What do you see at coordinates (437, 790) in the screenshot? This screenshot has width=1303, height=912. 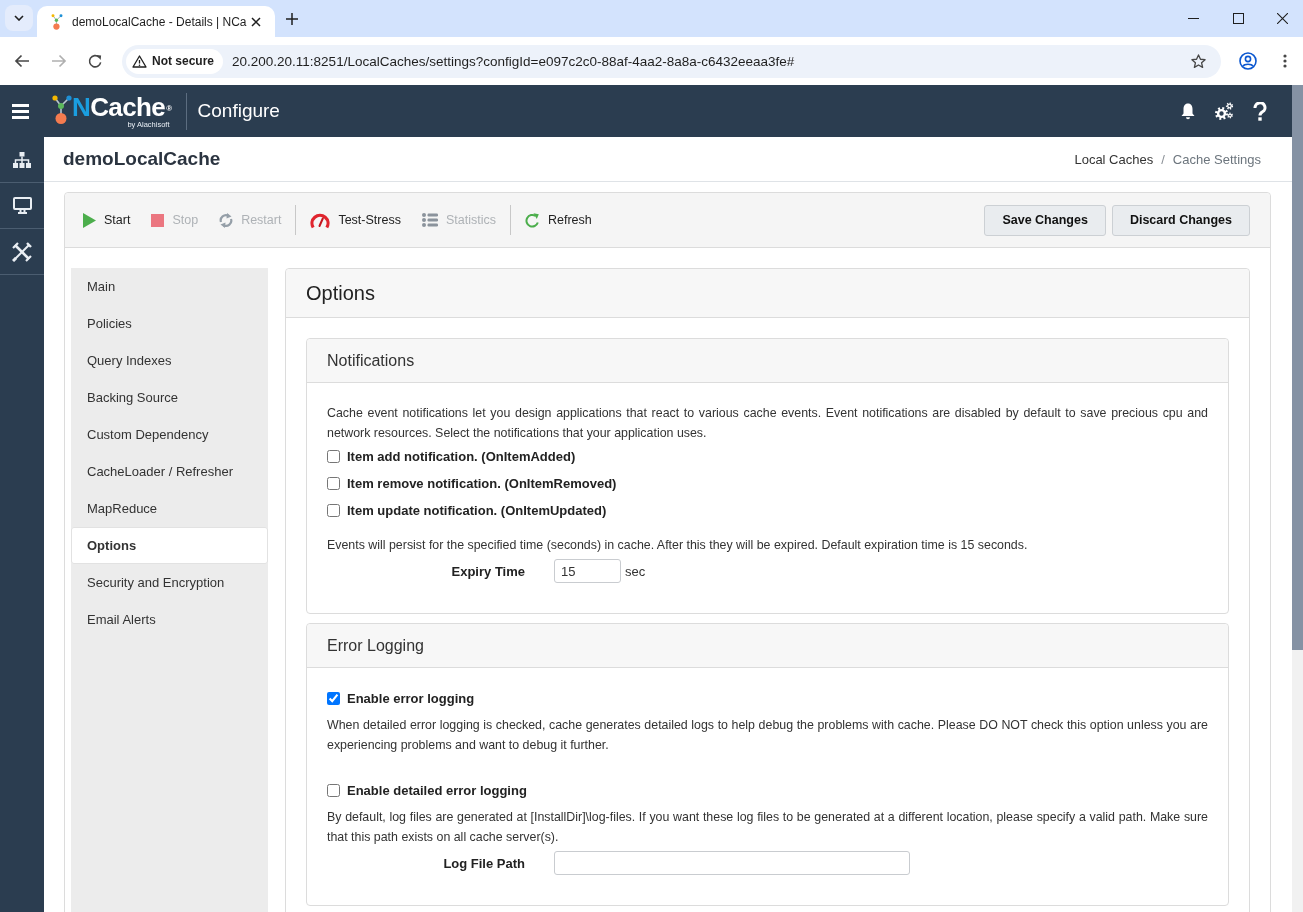 I see `checkbox-label: Enable detailed error logging` at bounding box center [437, 790].